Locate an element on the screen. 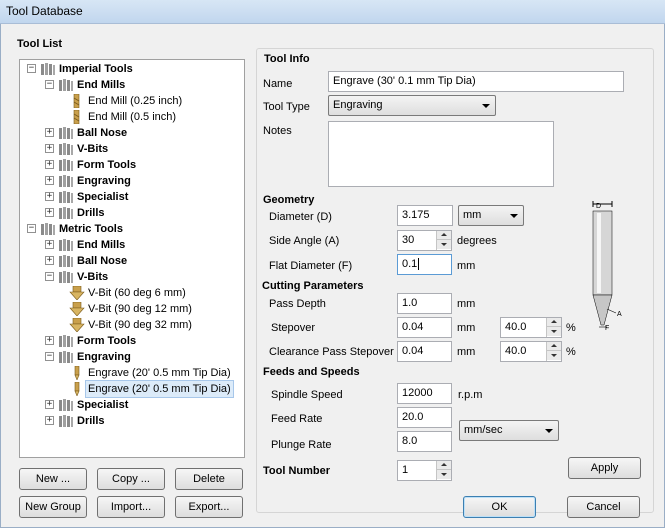  flat-diameter-value: 0.1 is located at coordinates (410, 264).